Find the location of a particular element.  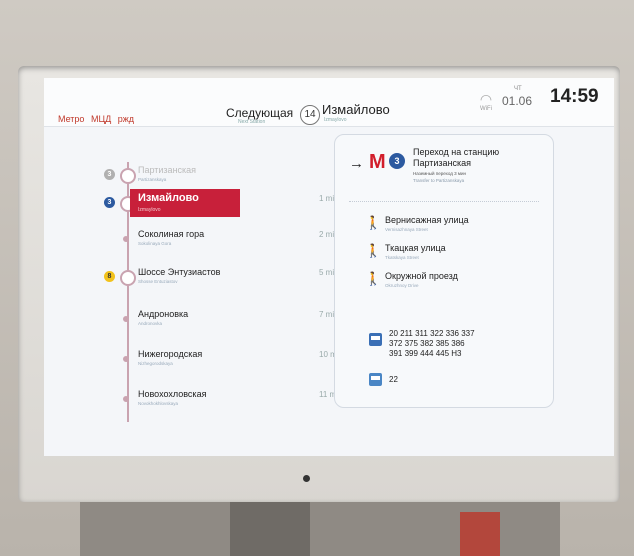

station-item: Андроновка Andronovka 7 min is located at coordinates (221, 320).